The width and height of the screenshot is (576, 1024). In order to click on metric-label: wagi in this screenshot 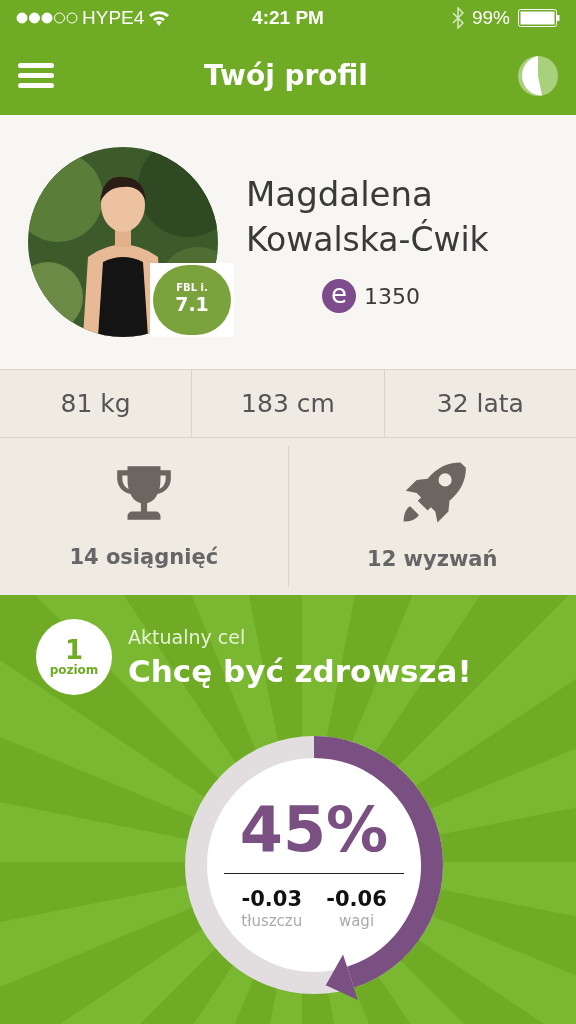, I will do `click(356, 921)`.